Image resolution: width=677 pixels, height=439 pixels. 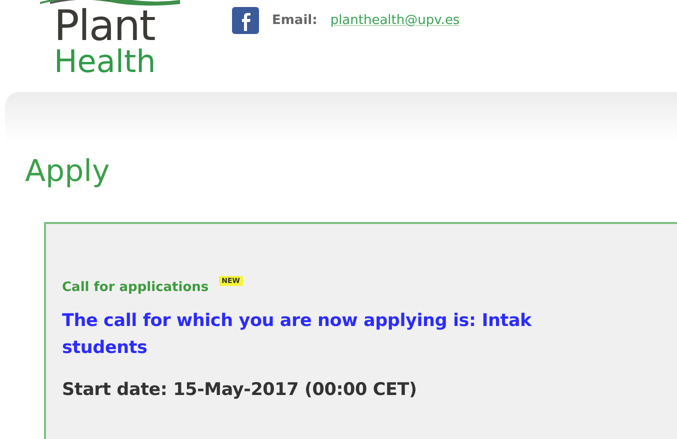 I want to click on section-heading: Call for applications, so click(x=135, y=288).